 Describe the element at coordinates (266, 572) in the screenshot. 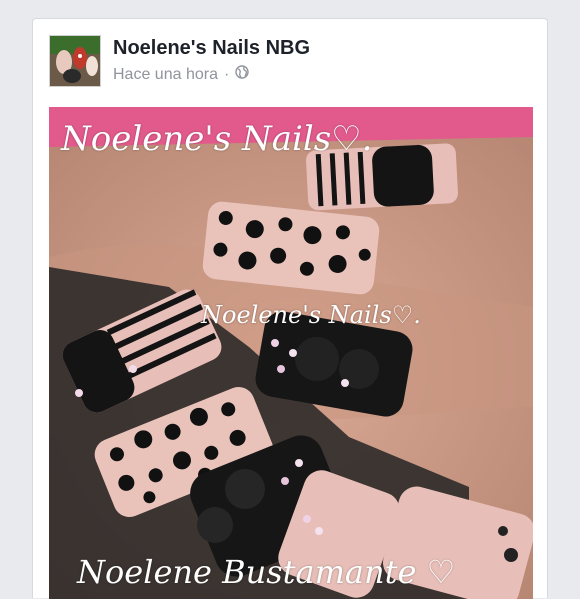

I see `watermark-bottom: Noelene Bustamante ♡` at that location.